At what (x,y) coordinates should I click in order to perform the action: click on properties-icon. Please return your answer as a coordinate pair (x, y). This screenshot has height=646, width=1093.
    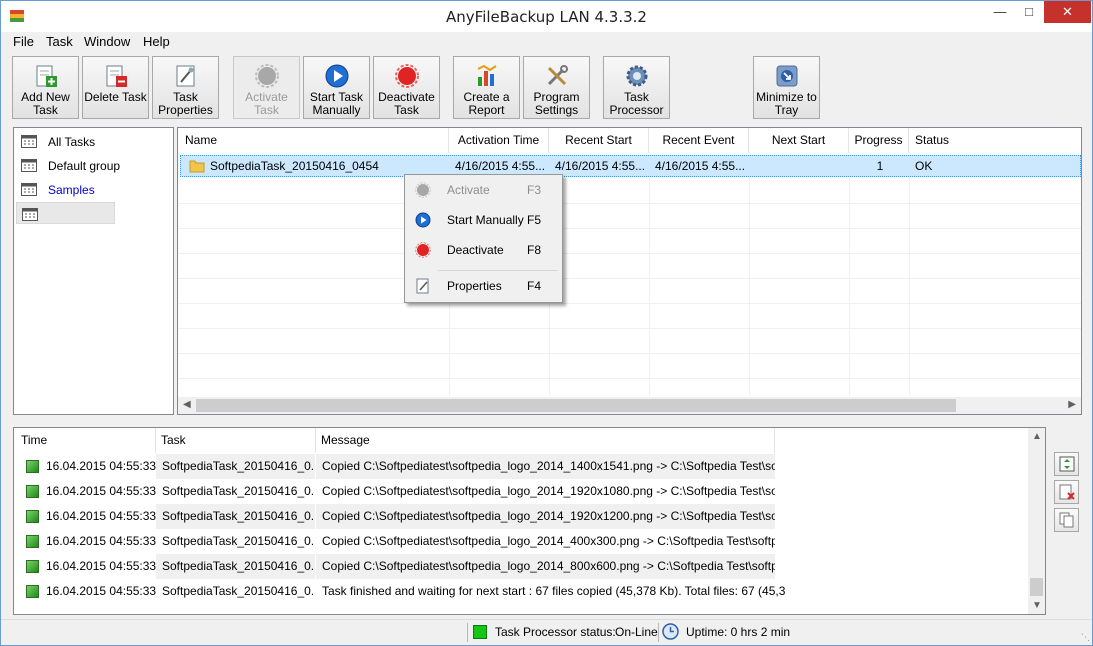
    Looking at the image, I should click on (422, 286).